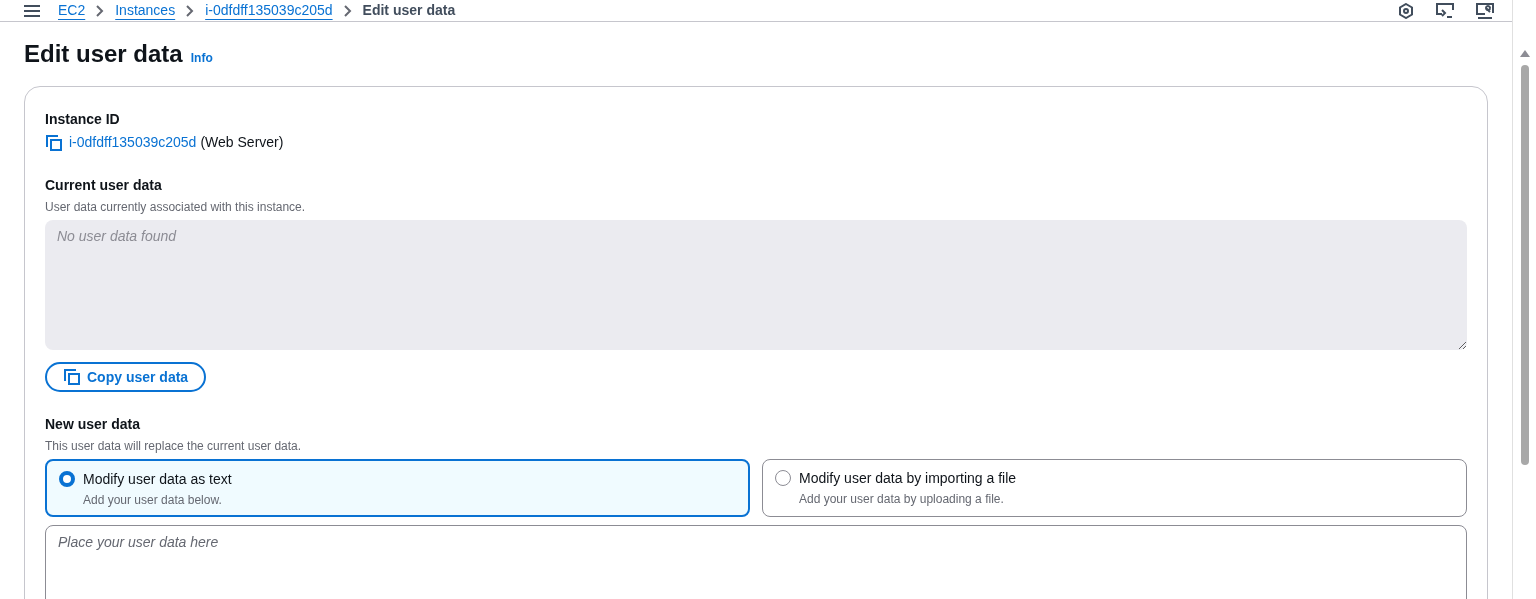 This screenshot has width=1536, height=599. What do you see at coordinates (176, 207) in the screenshot?
I see `field-description: User data currently associated with this instance.` at bounding box center [176, 207].